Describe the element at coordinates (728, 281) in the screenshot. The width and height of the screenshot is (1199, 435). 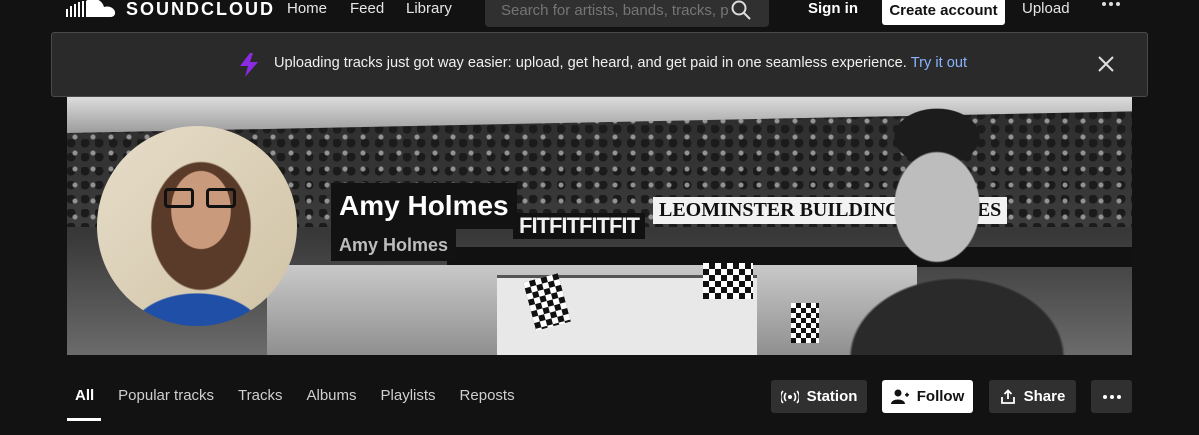
I see `header-flag` at that location.